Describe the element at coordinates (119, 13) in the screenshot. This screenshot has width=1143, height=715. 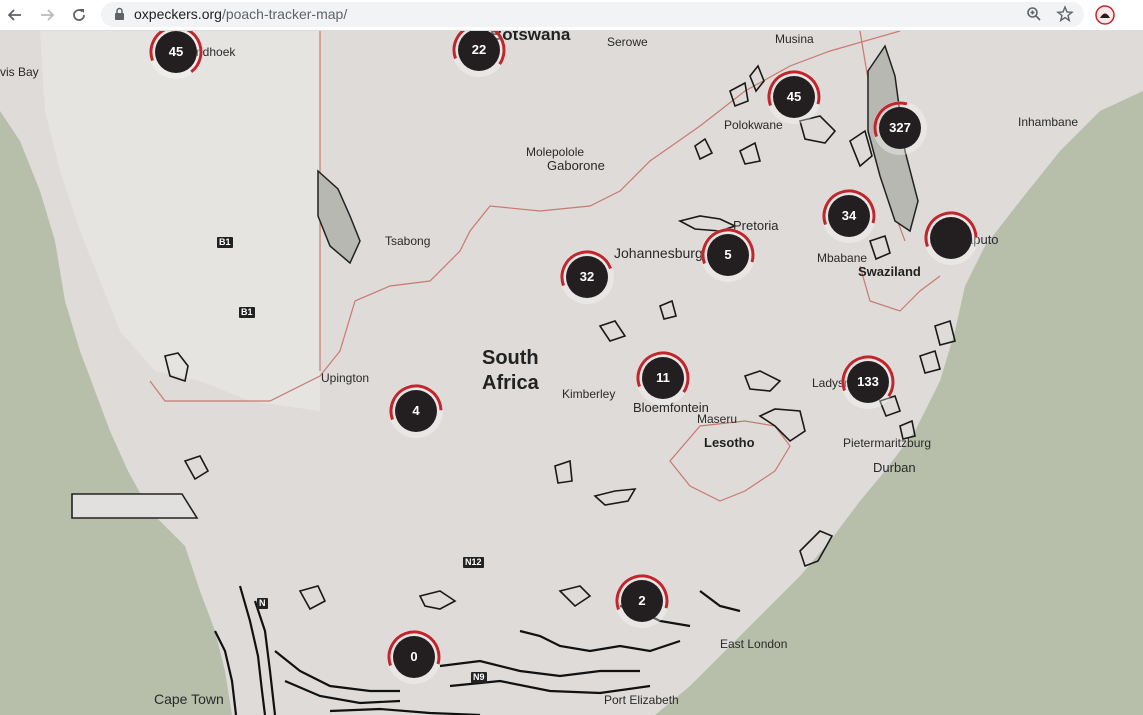
I see `lock-icon` at that location.